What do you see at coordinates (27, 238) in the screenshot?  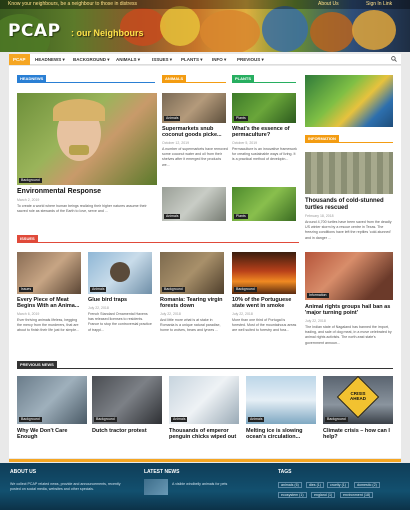 I see `section-label-issues: ISSUES` at bounding box center [27, 238].